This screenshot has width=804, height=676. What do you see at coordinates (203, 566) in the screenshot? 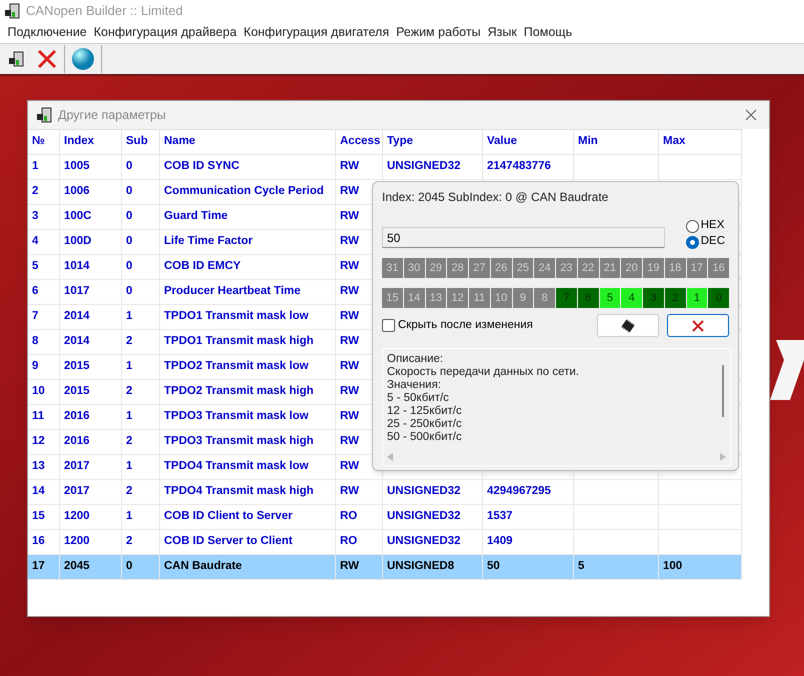
I see `table-cell-text: CAN Baudrate` at bounding box center [203, 566].